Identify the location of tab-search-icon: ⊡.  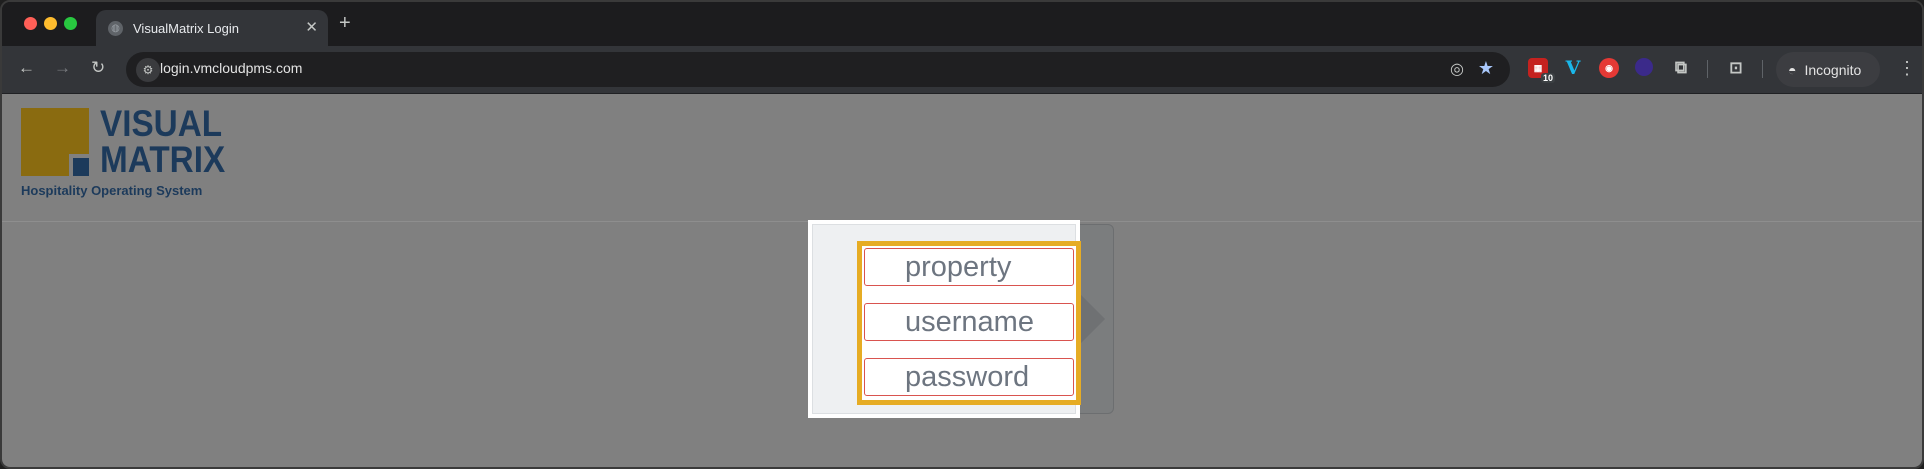
(1736, 68).